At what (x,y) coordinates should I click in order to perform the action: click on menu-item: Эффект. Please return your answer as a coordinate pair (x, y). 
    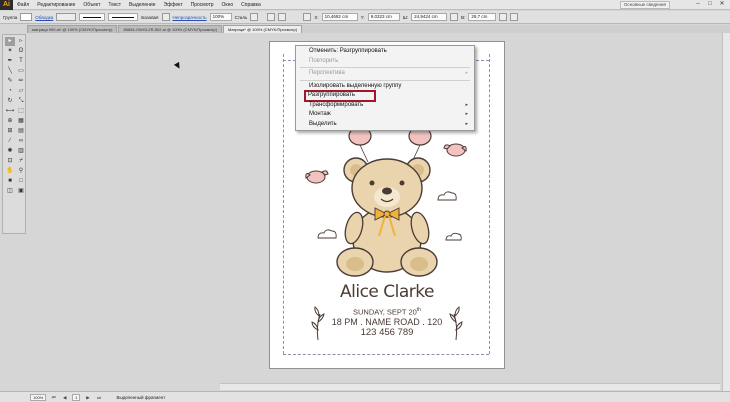
    Looking at the image, I should click on (173, 5).